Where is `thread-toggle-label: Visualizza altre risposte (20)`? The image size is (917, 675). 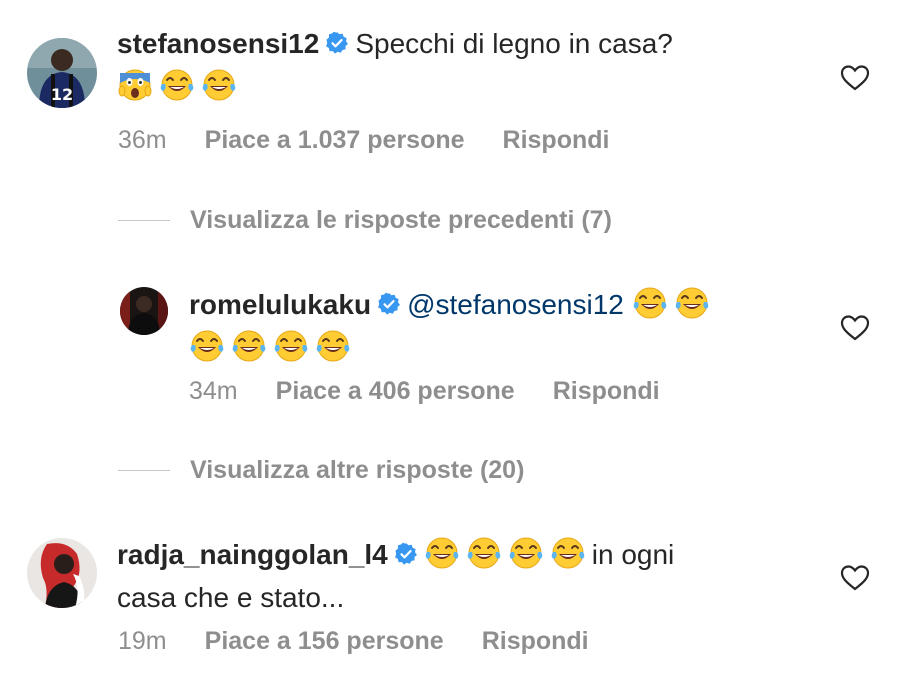
thread-toggle-label: Visualizza altre risposte (20) is located at coordinates (357, 470).